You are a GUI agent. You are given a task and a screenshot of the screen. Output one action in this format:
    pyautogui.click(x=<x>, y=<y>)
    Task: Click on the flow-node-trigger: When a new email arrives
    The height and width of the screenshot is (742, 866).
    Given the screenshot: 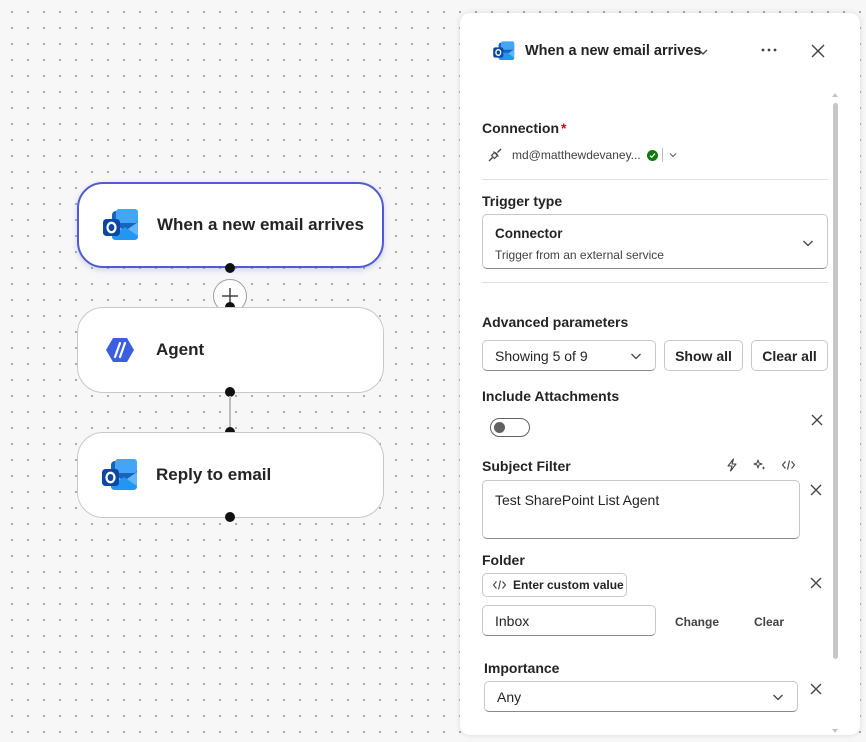 What is the action you would take?
    pyautogui.click(x=230, y=225)
    